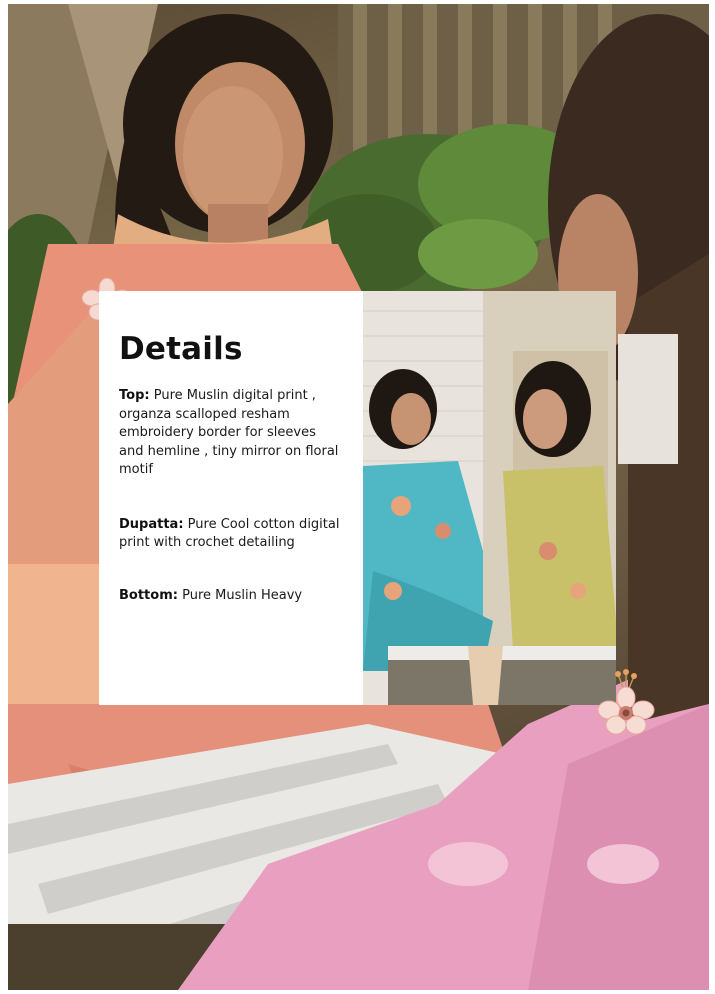  What do you see at coordinates (242, 595) in the screenshot?
I see `bottom-text: Pure Muslin Heavy` at bounding box center [242, 595].